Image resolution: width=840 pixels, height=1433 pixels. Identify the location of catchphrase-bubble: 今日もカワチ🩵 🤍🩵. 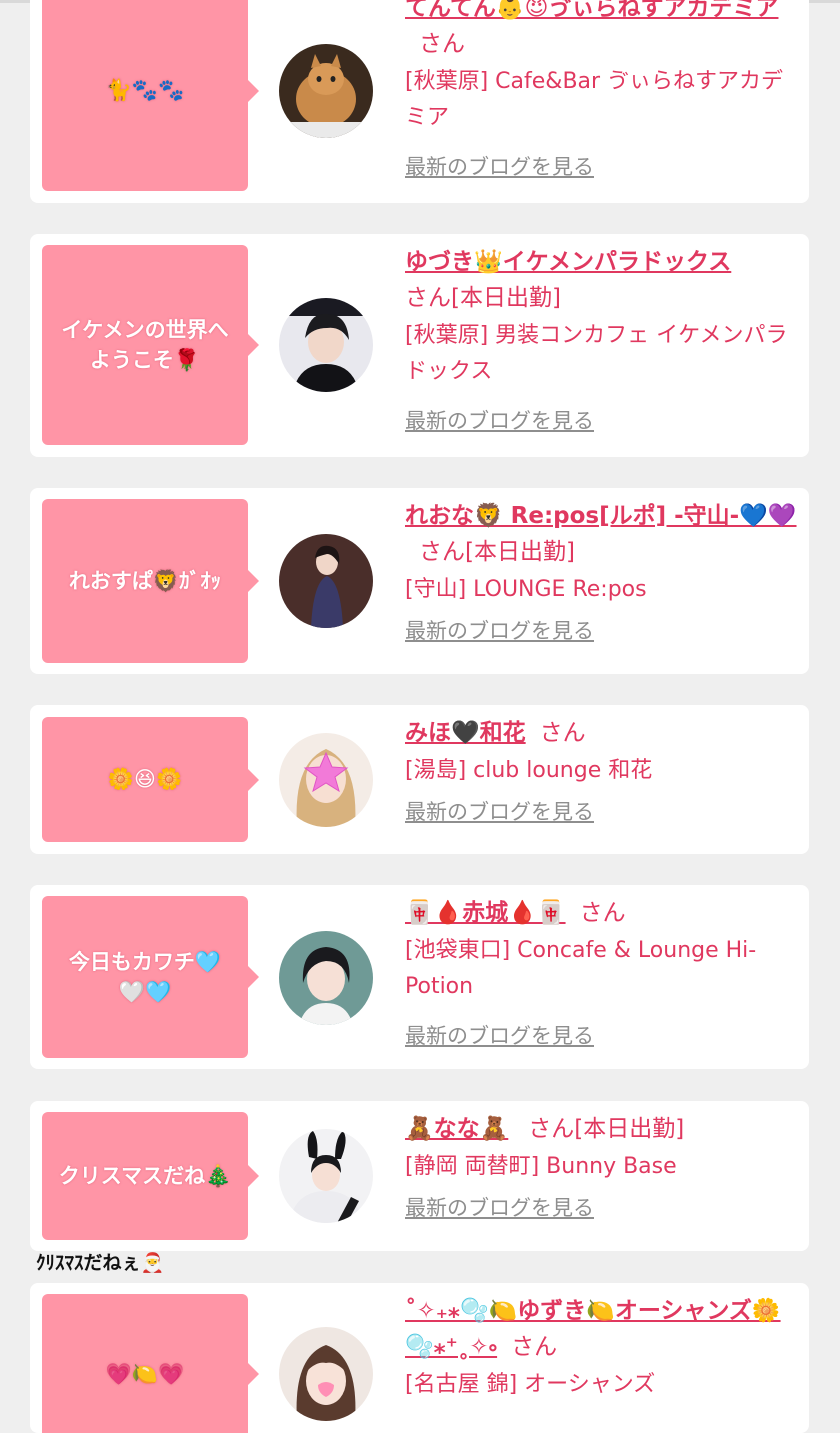
(150, 977).